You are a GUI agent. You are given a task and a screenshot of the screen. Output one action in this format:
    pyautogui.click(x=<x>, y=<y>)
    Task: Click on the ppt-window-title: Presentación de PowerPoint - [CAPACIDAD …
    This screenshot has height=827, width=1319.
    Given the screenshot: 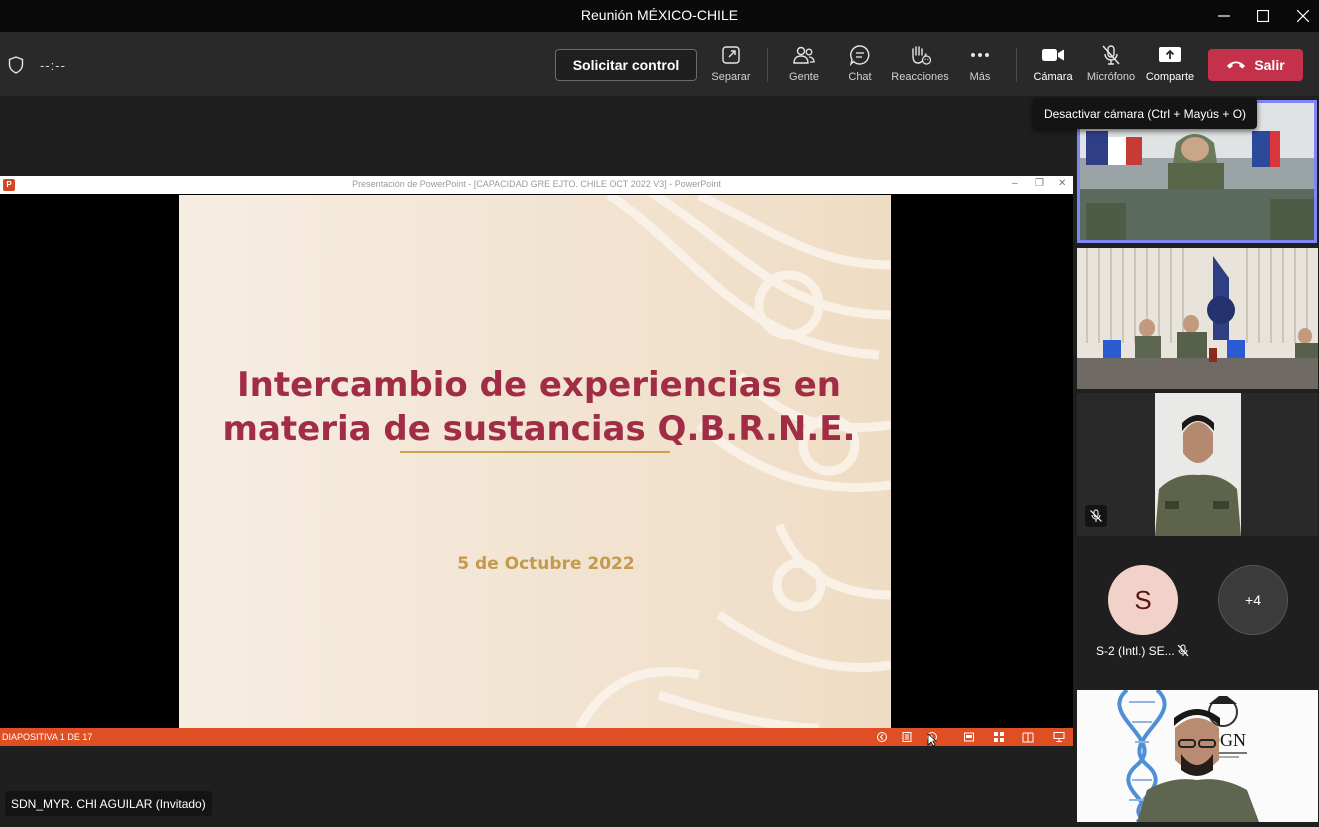 What is the action you would take?
    pyautogui.click(x=536, y=184)
    